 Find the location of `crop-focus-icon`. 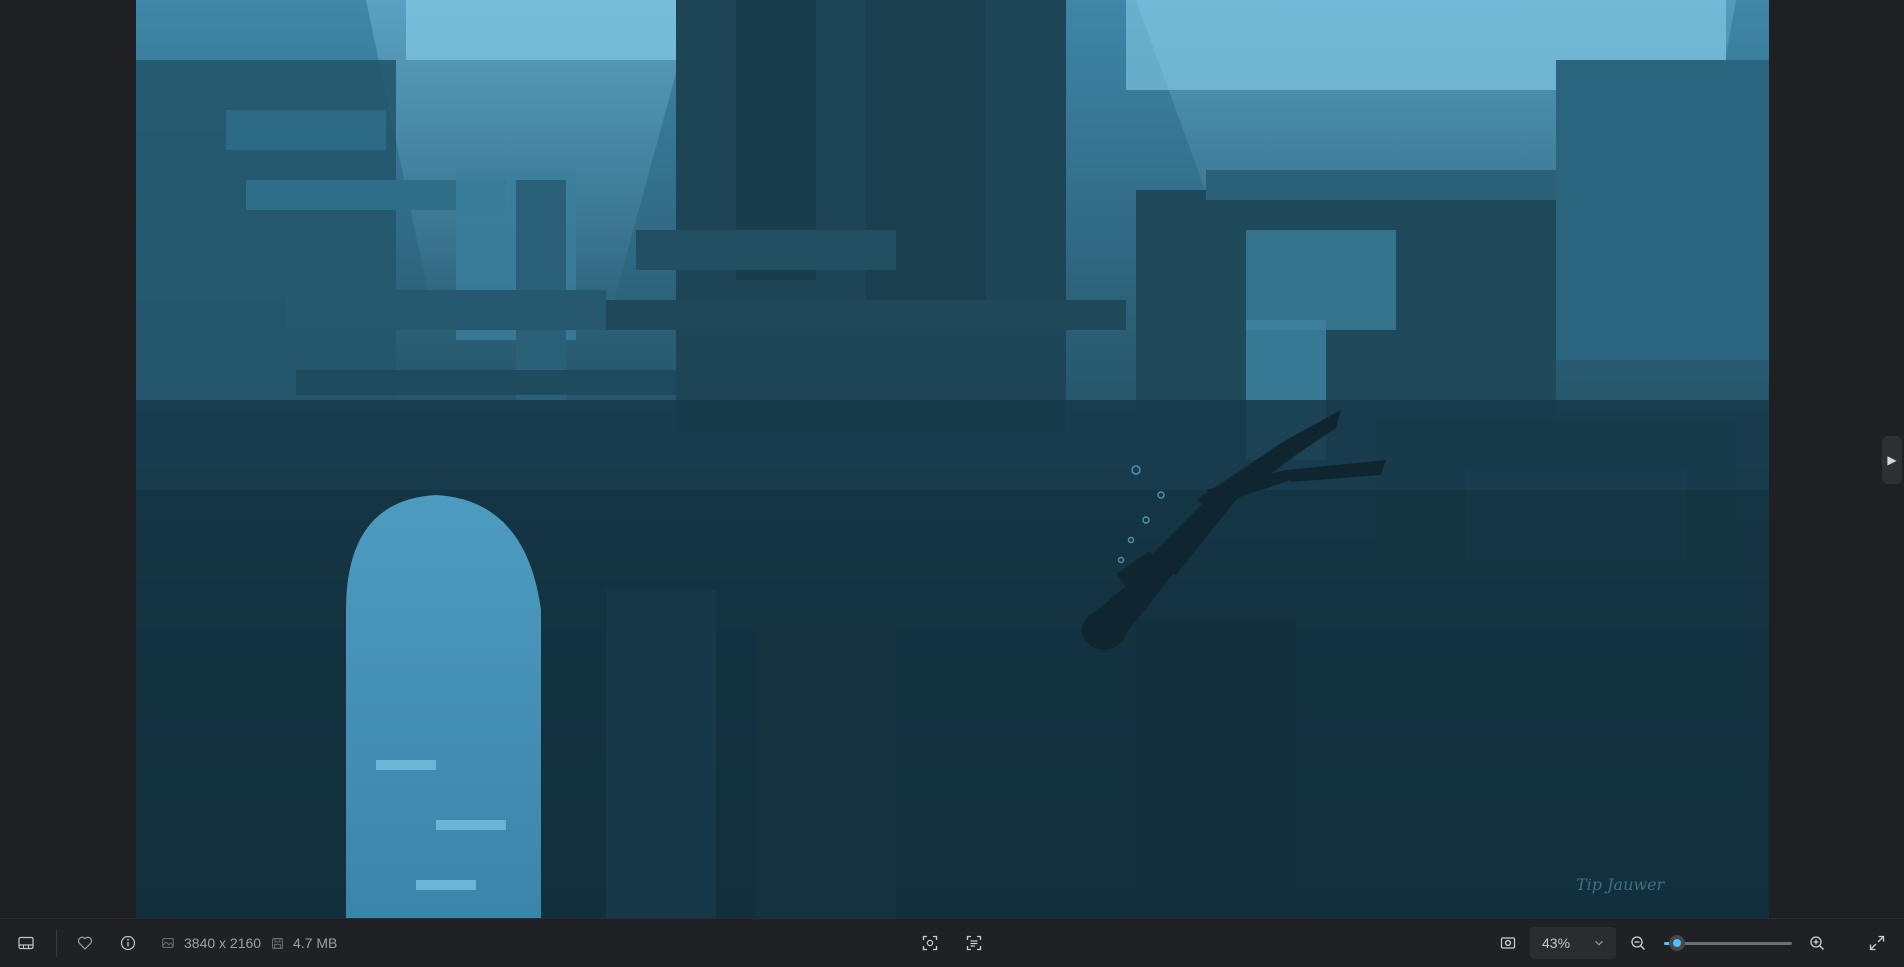

crop-focus-icon is located at coordinates (930, 943).